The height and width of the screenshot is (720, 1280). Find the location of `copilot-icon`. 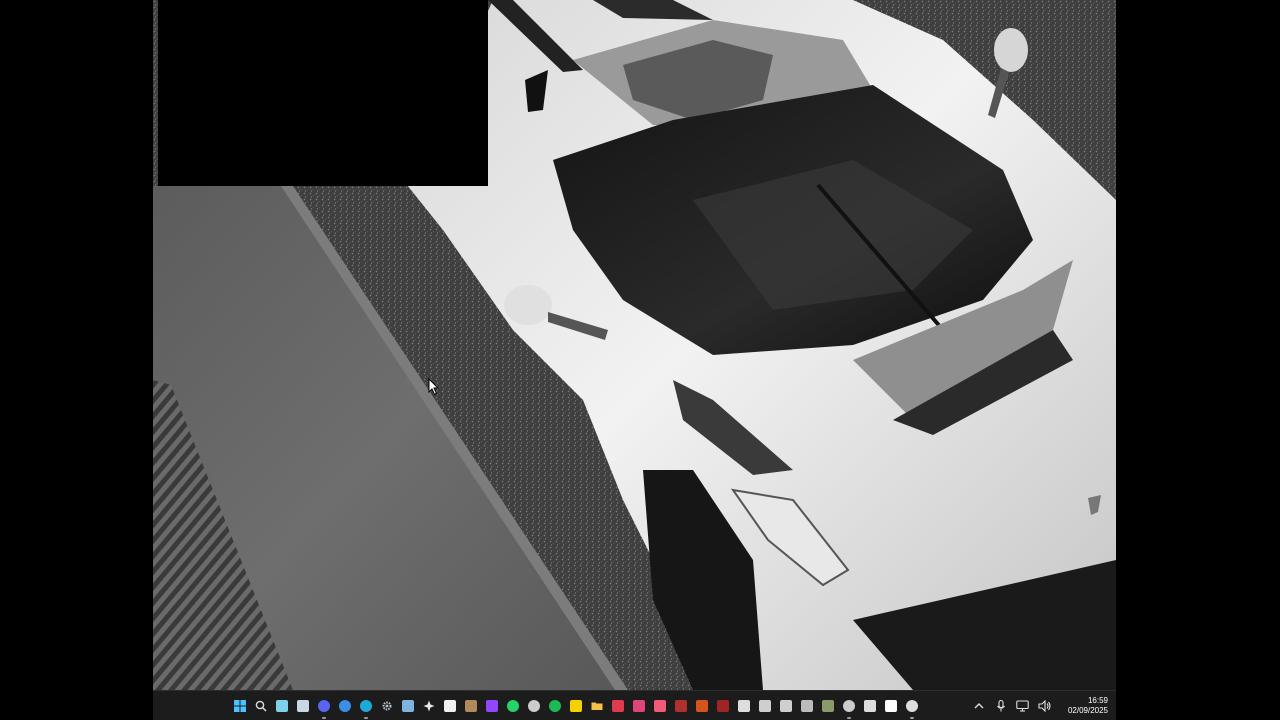

copilot-icon is located at coordinates (282, 706).